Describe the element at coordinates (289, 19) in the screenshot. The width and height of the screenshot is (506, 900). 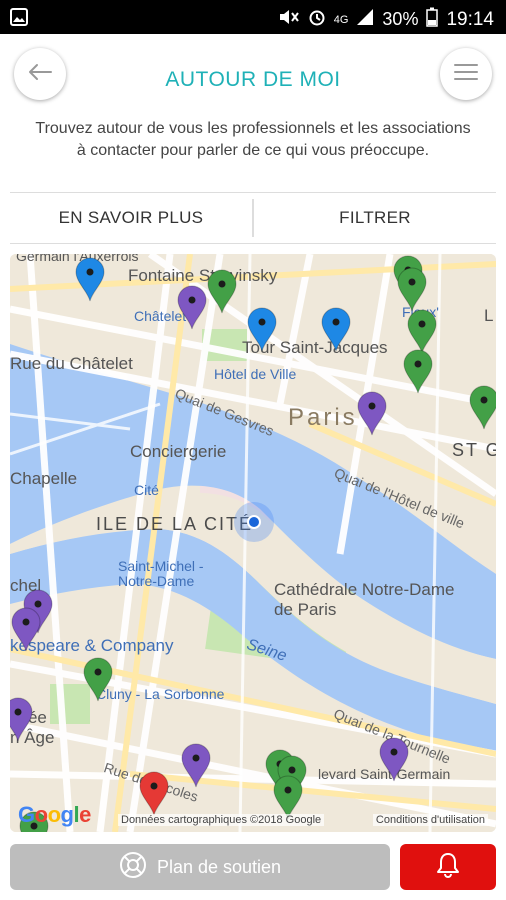
I see `mute-icon` at that location.